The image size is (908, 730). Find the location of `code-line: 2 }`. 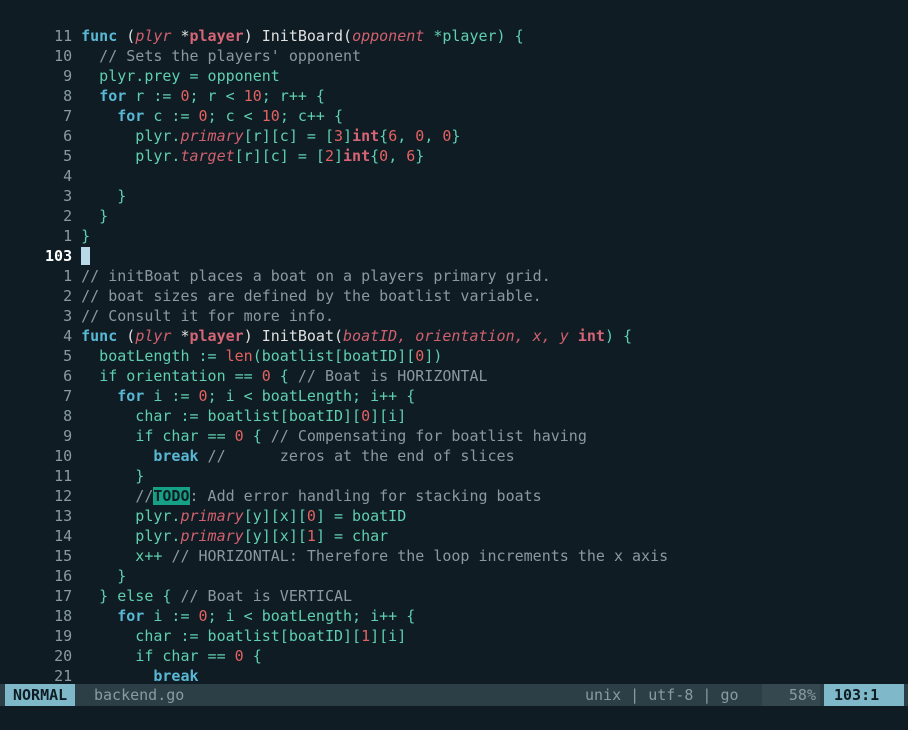

code-line: 2 } is located at coordinates (454, 205).